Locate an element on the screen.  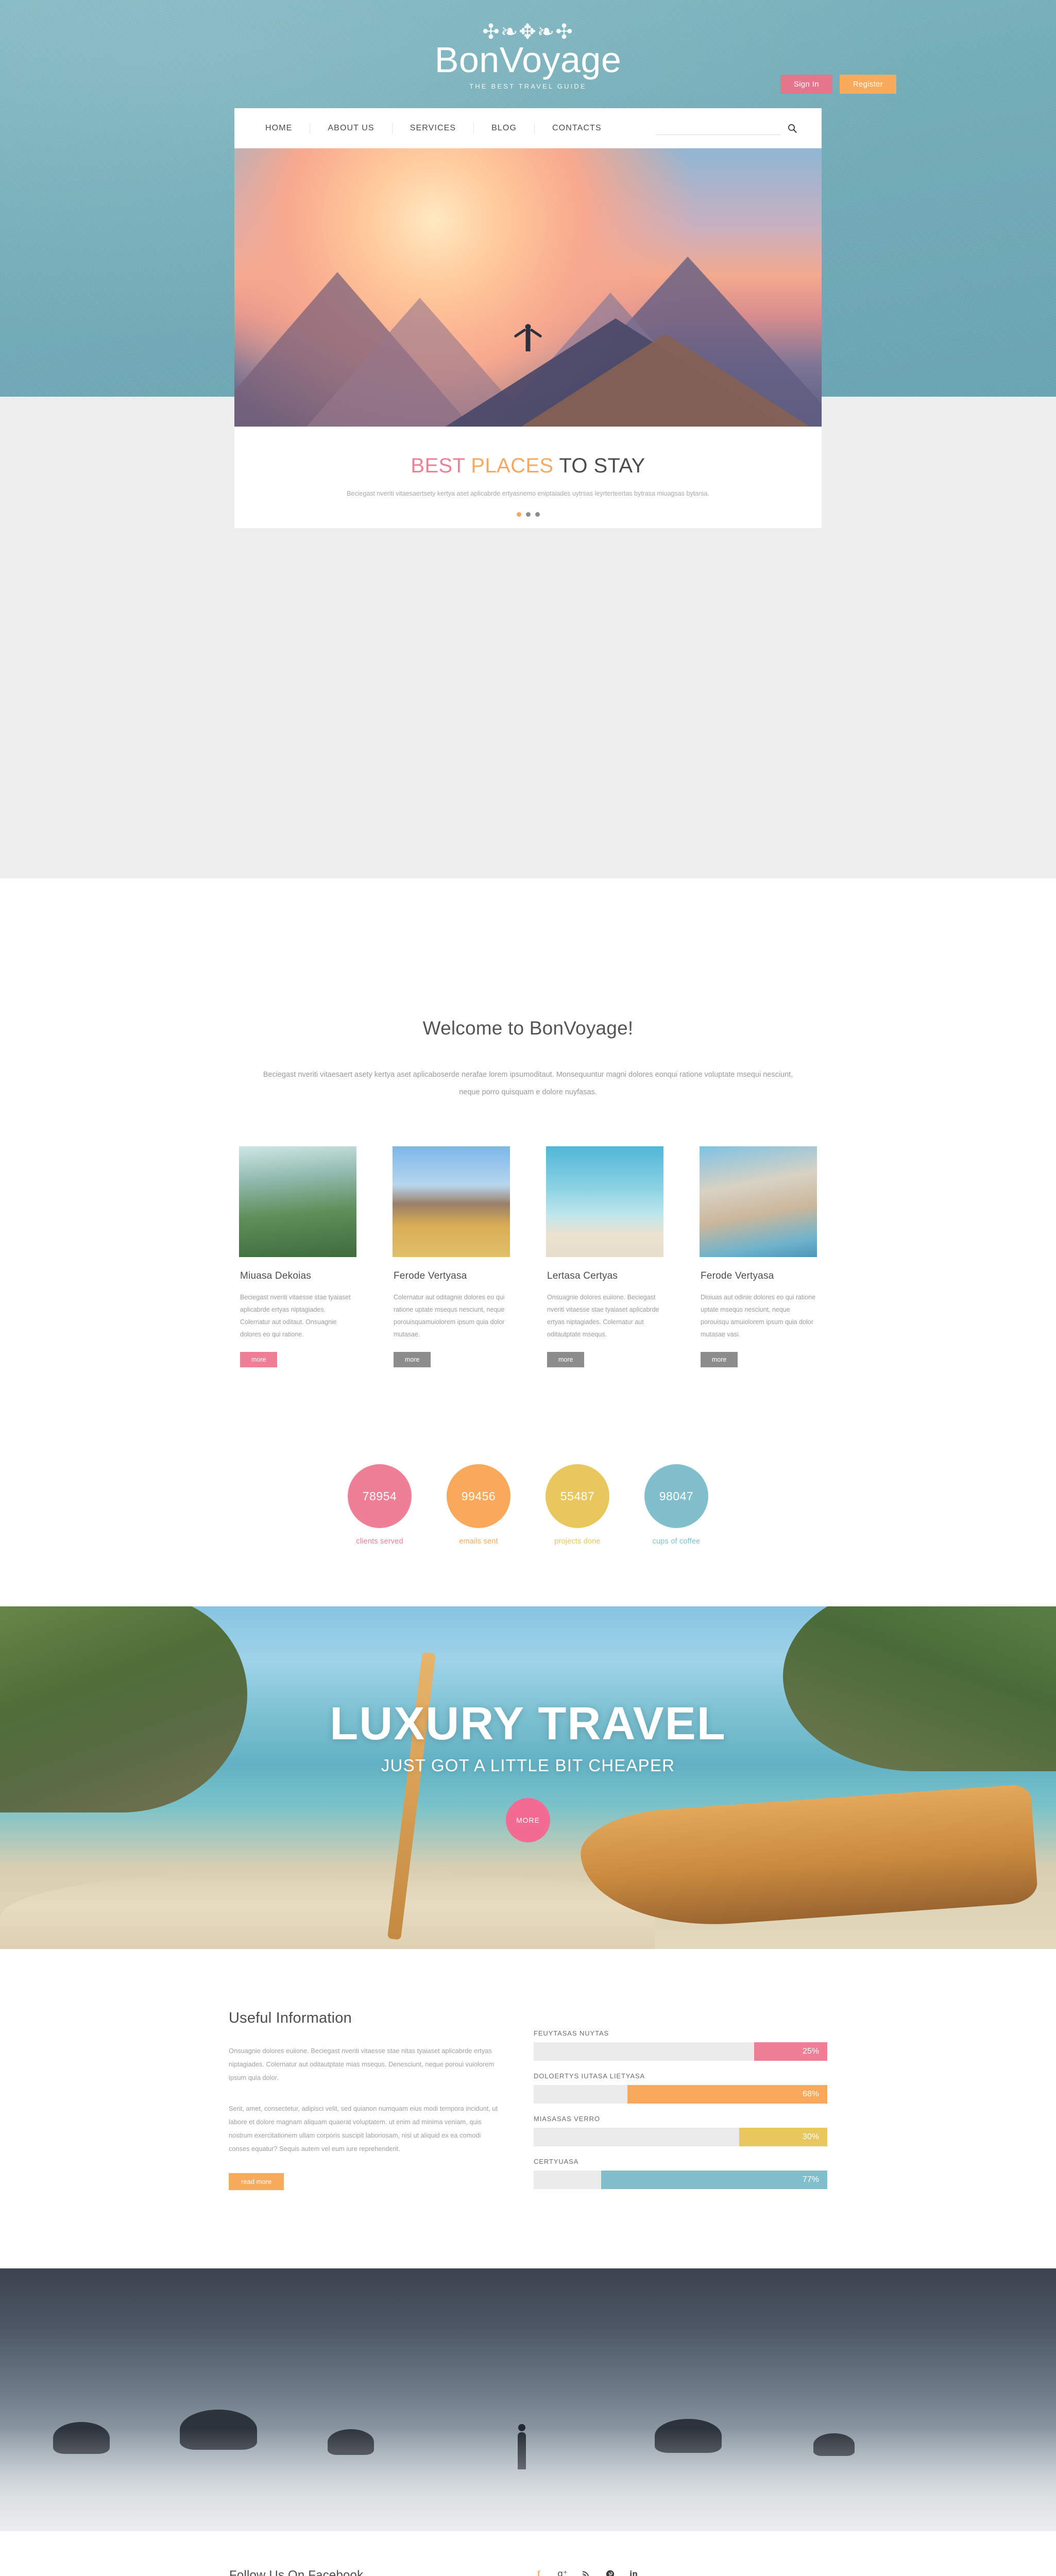
useful-heading: Useful Information is located at coordinates (291, 2018).